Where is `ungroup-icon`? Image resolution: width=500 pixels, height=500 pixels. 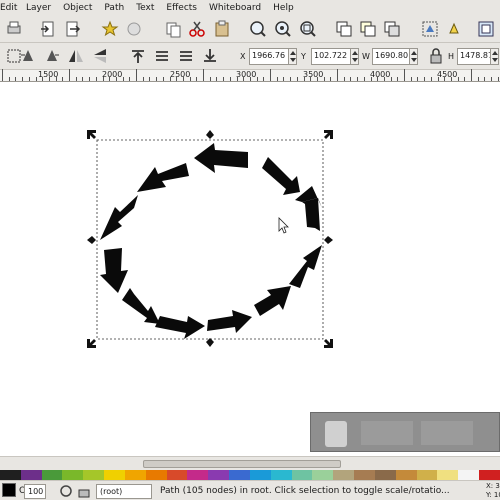
ungroup-icon is located at coordinates (454, 29).